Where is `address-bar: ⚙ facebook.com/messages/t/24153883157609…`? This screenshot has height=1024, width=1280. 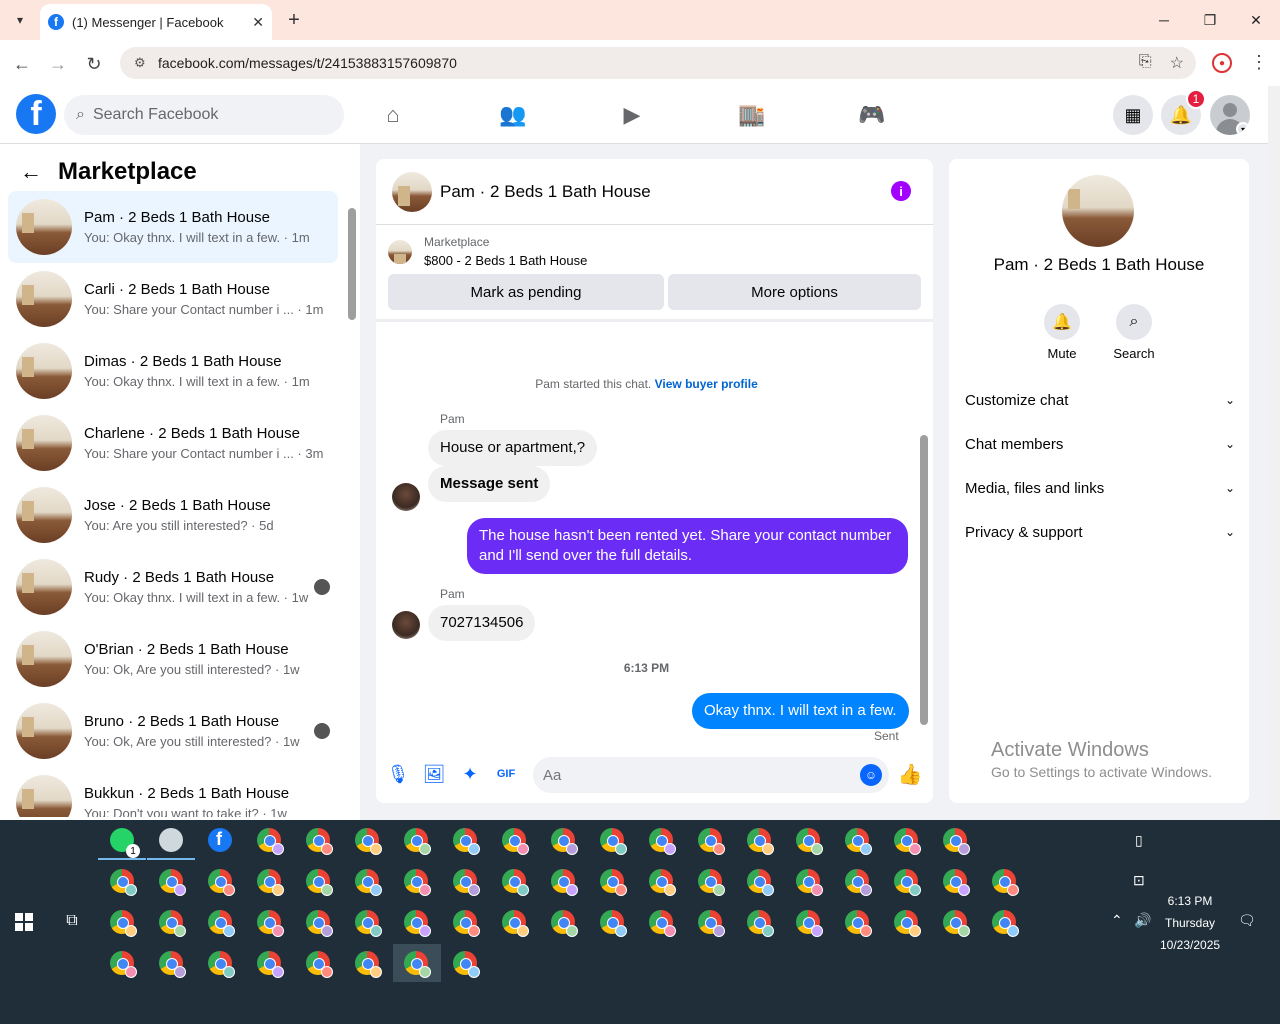
address-bar: ⚙ facebook.com/messages/t/24153883157609… is located at coordinates (658, 63).